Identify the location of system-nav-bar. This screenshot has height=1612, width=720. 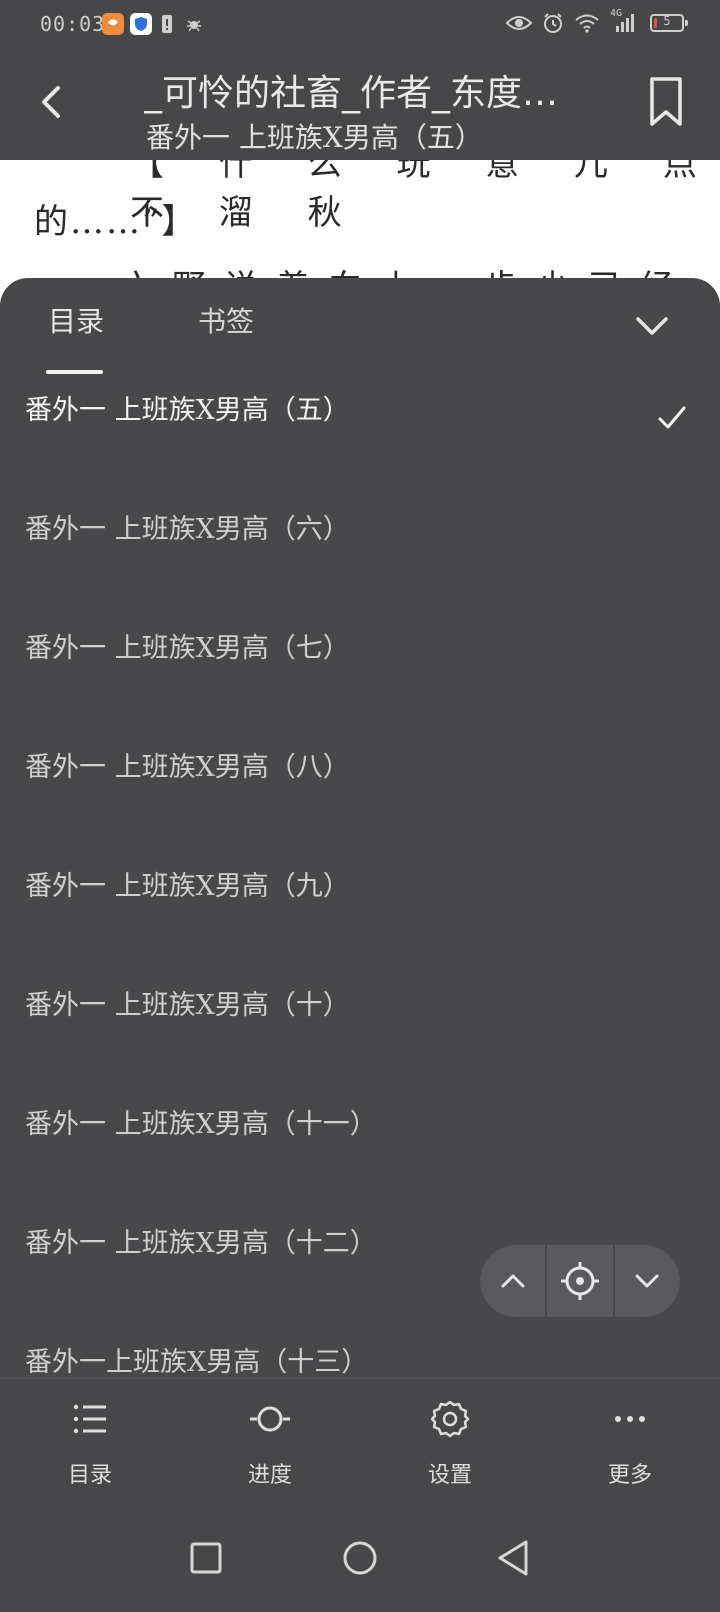
(360, 1557).